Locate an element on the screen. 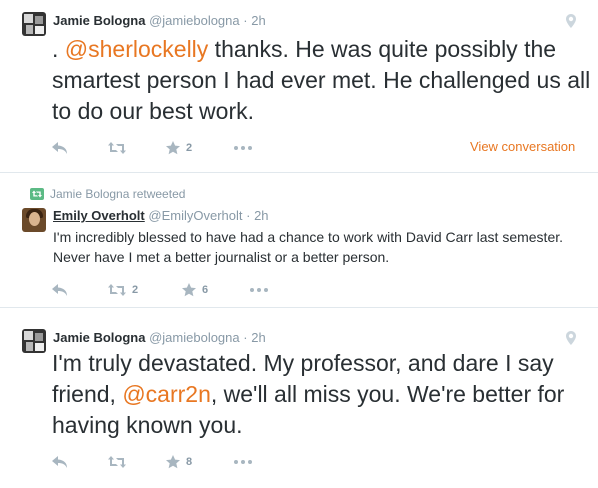 The height and width of the screenshot is (488, 598). mention-link: @sherlockelly is located at coordinates (137, 49).